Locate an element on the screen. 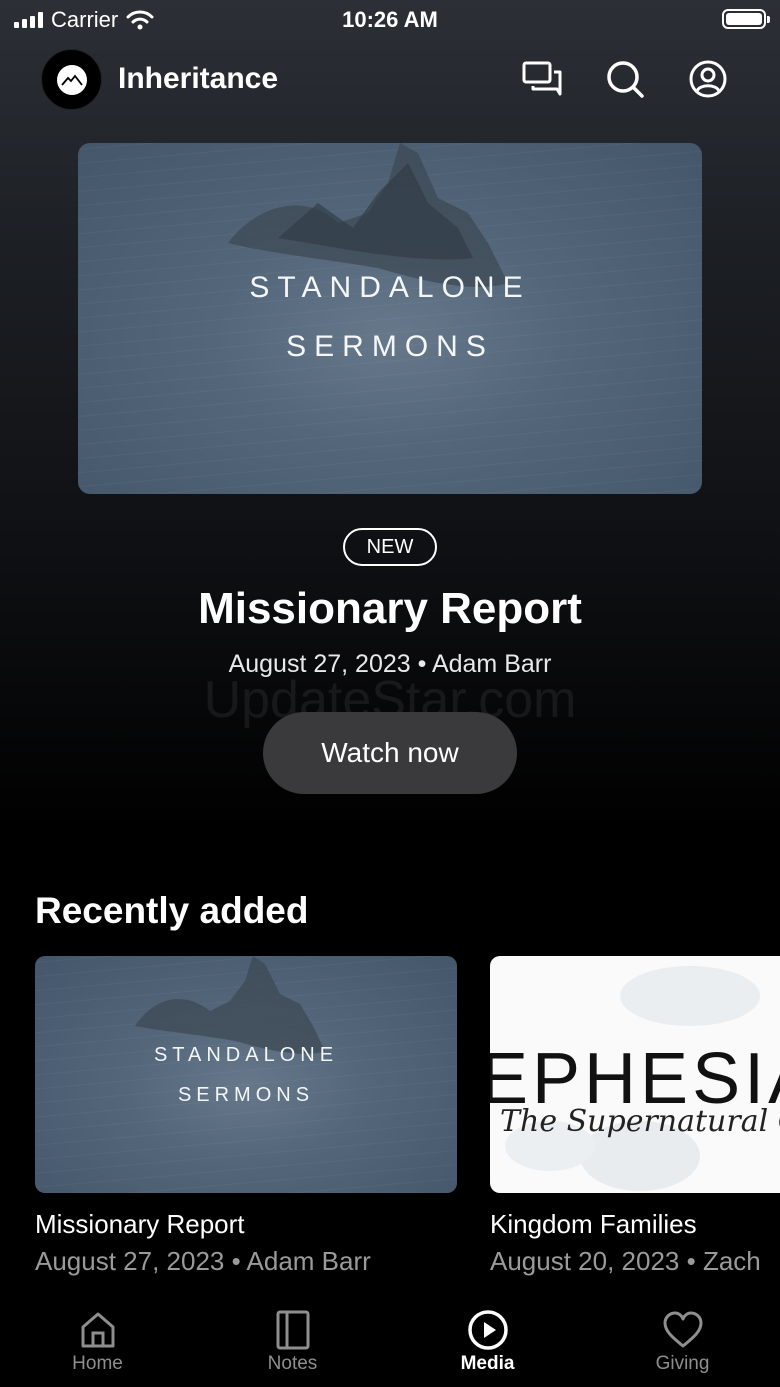  chat-icon is located at coordinates (542, 78).